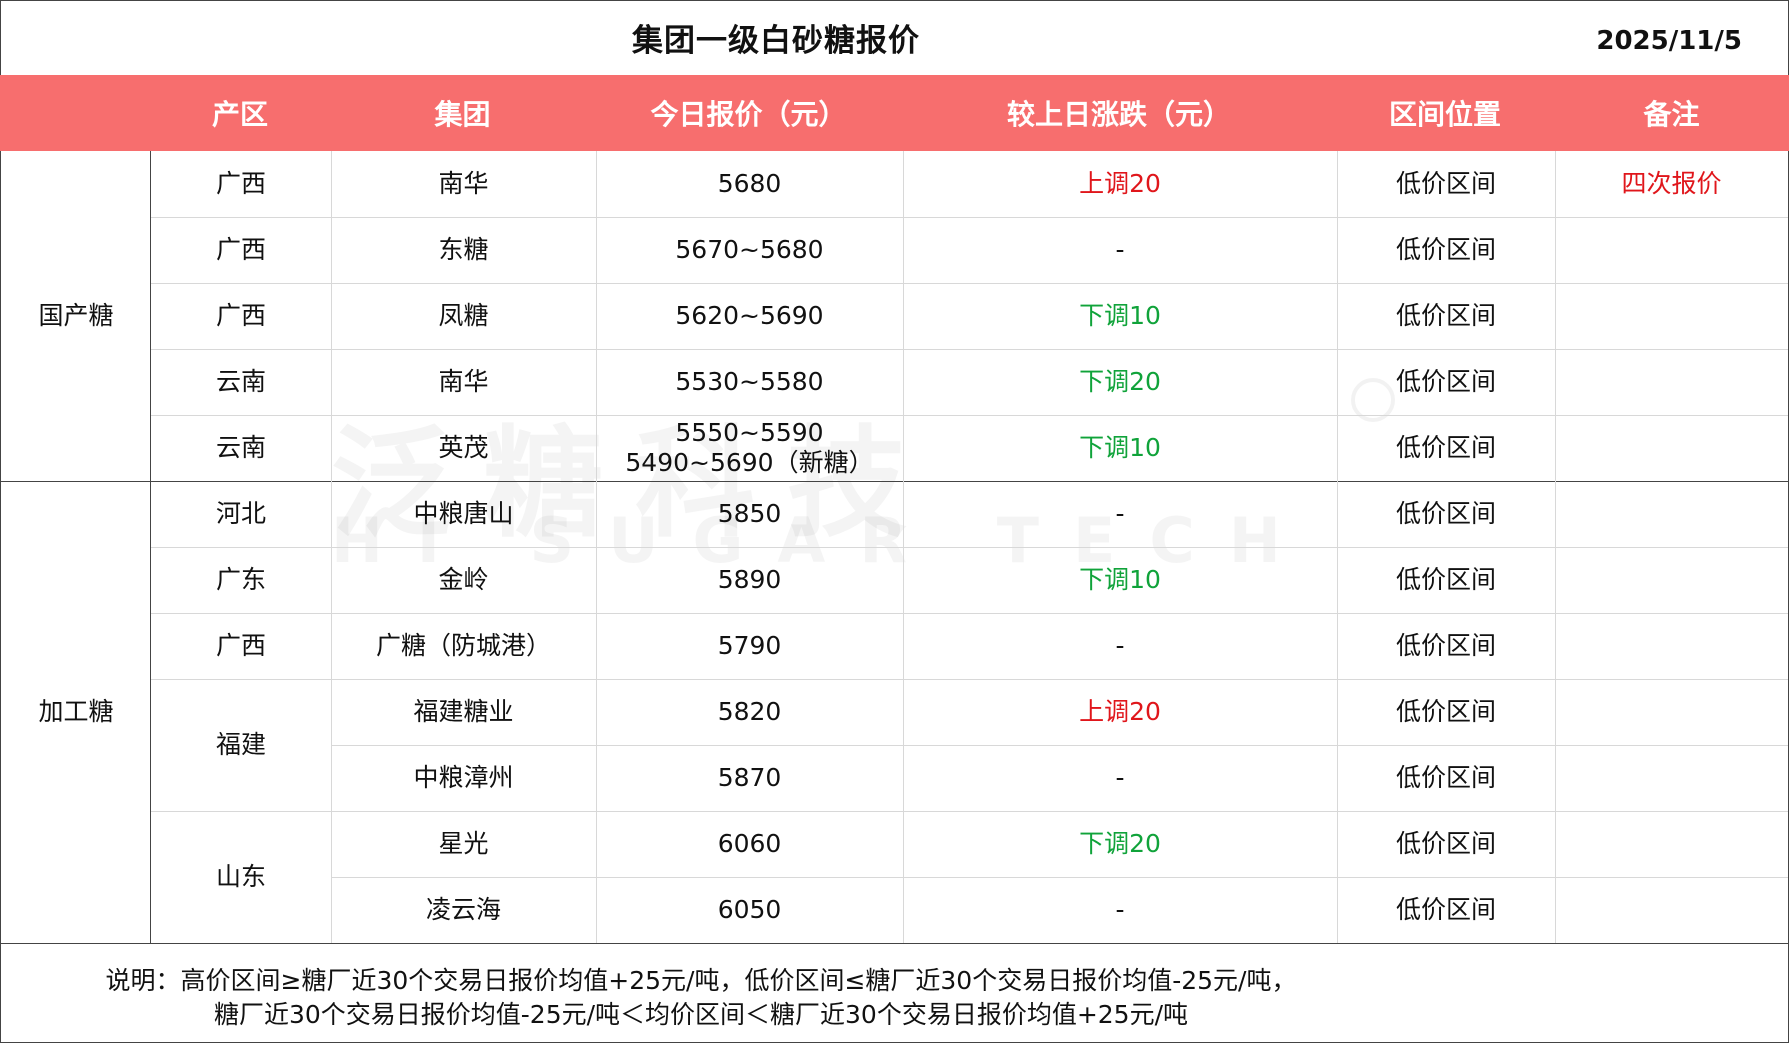 This screenshot has width=1789, height=1044. I want to click on section-label-domestic: 国产糖, so click(76, 315).